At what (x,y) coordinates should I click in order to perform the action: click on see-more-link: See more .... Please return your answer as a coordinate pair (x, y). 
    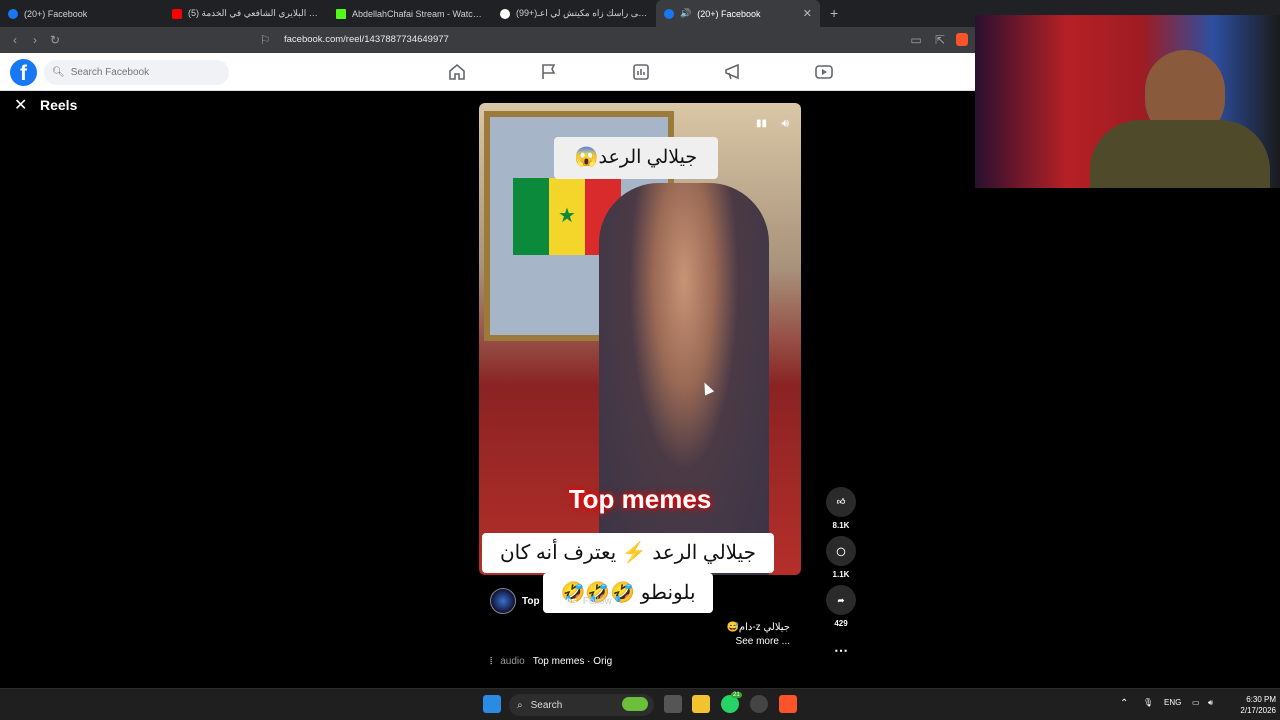
    Looking at the image, I should click on (755, 641).